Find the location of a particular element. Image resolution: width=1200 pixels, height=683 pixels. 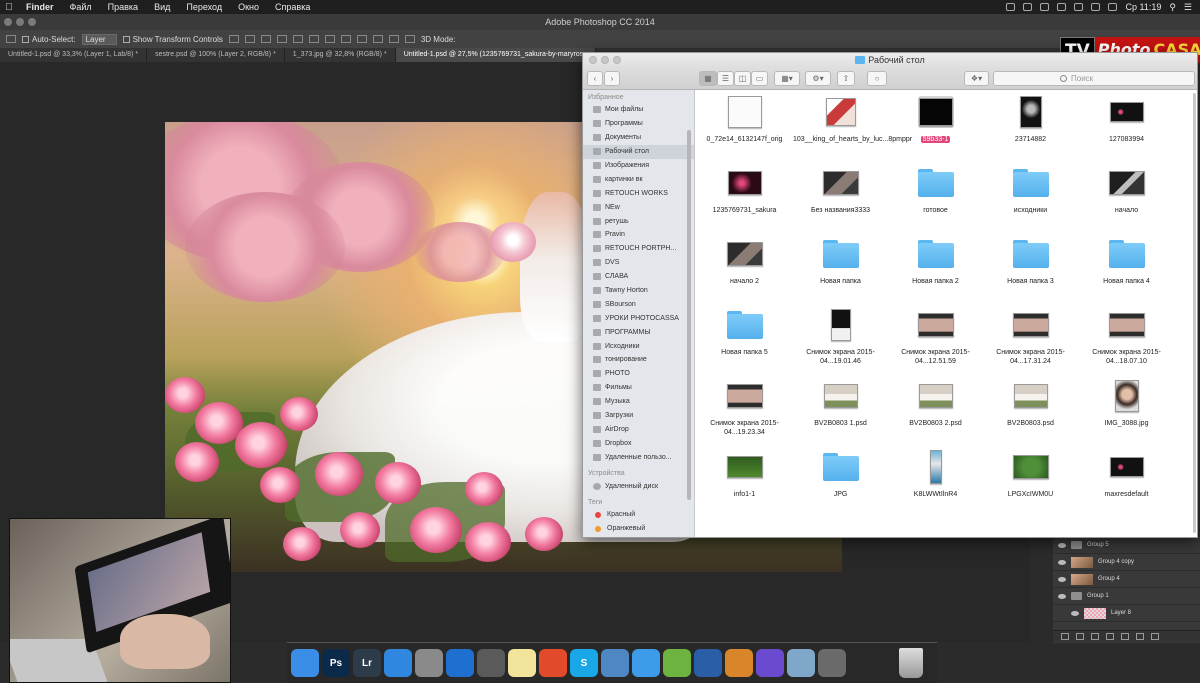

system-preferences-icon is located at coordinates (429, 663).